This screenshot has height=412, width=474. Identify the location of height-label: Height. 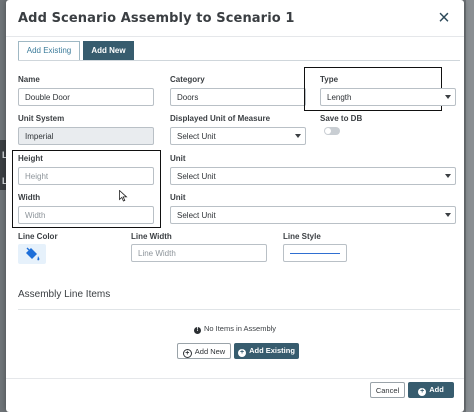
(30, 158).